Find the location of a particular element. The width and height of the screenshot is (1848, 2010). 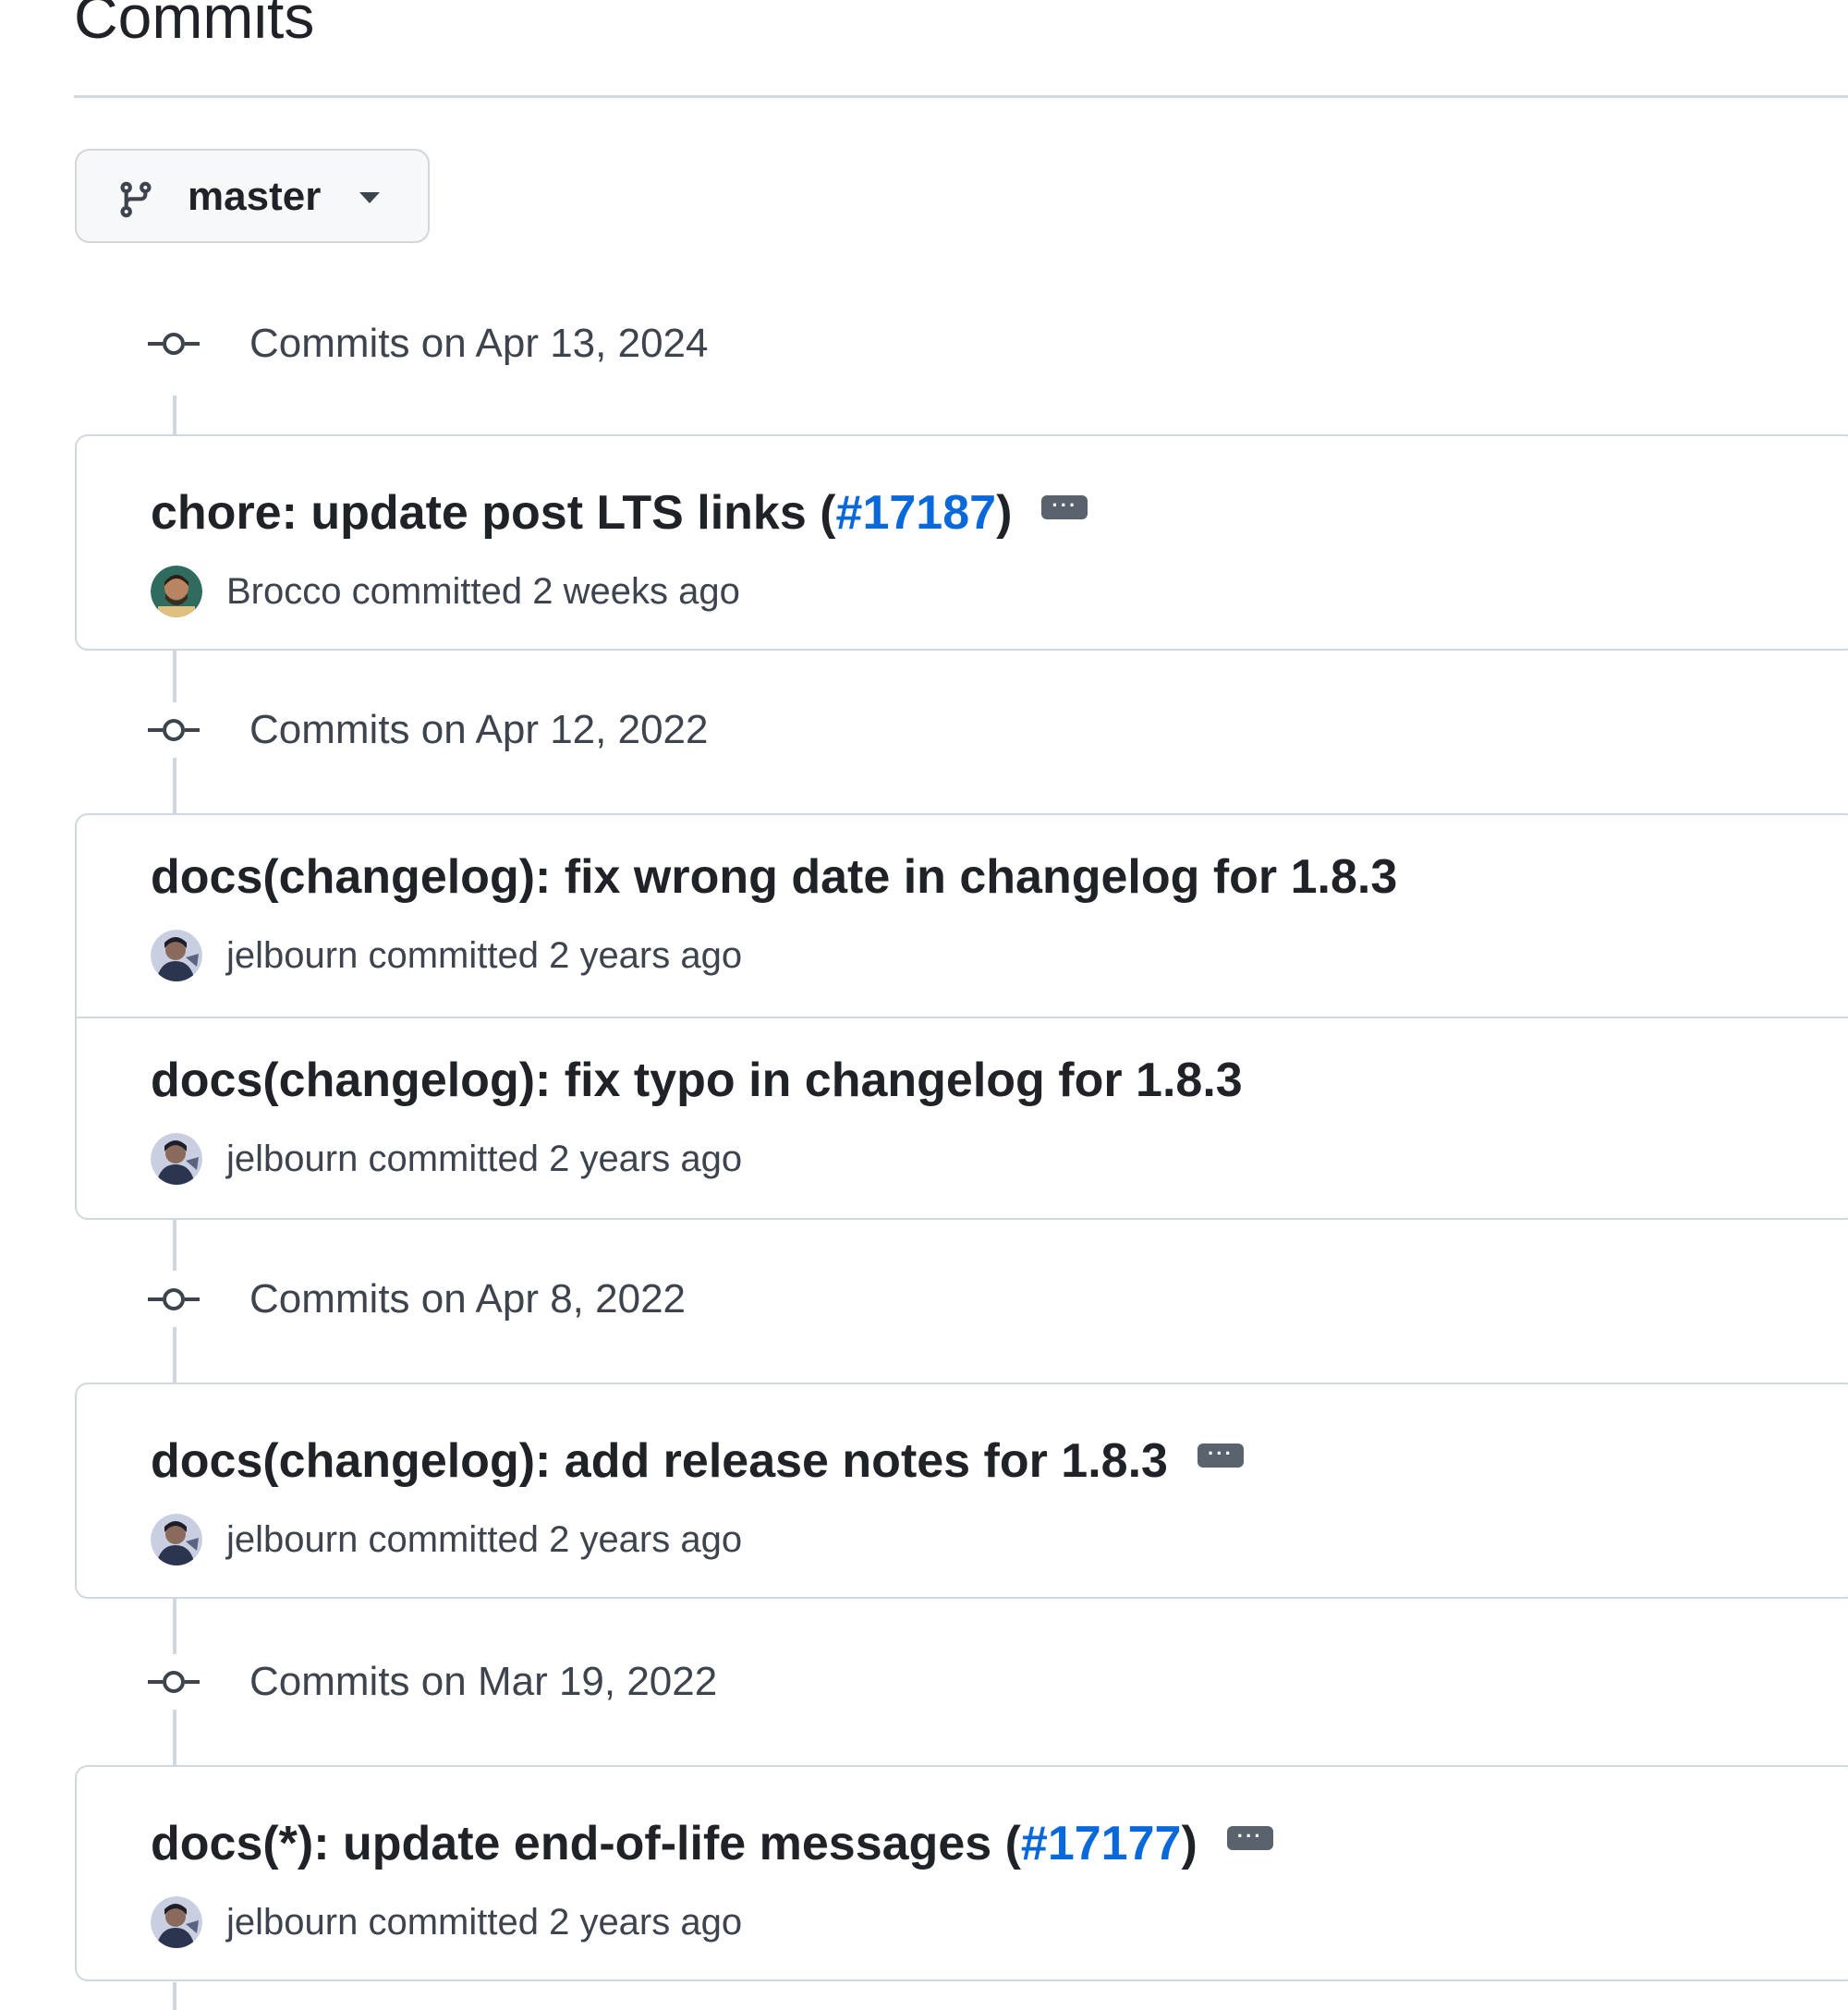

branch-selector-button: master is located at coordinates (252, 196).